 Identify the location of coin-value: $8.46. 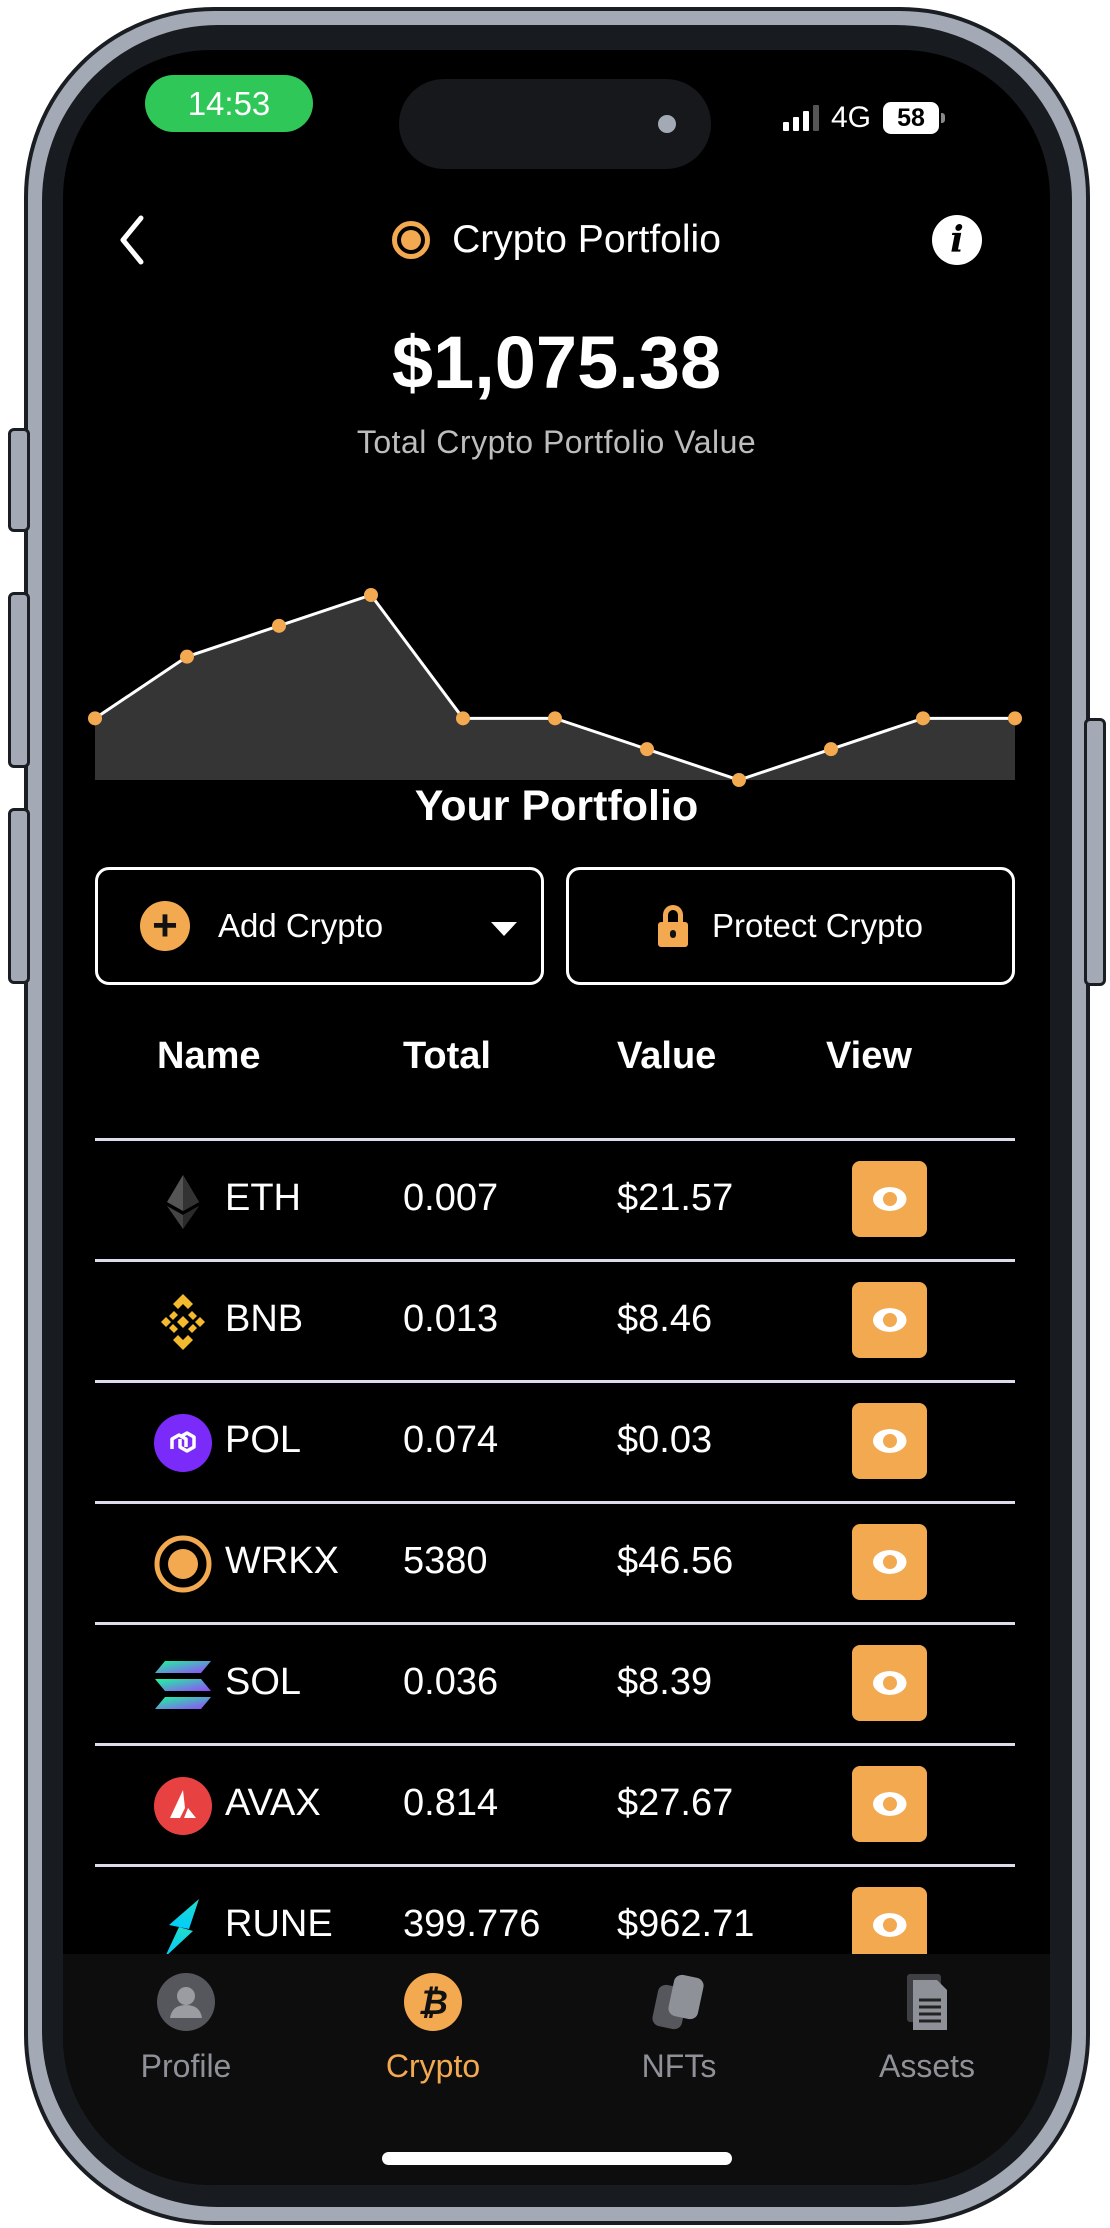
(665, 1319).